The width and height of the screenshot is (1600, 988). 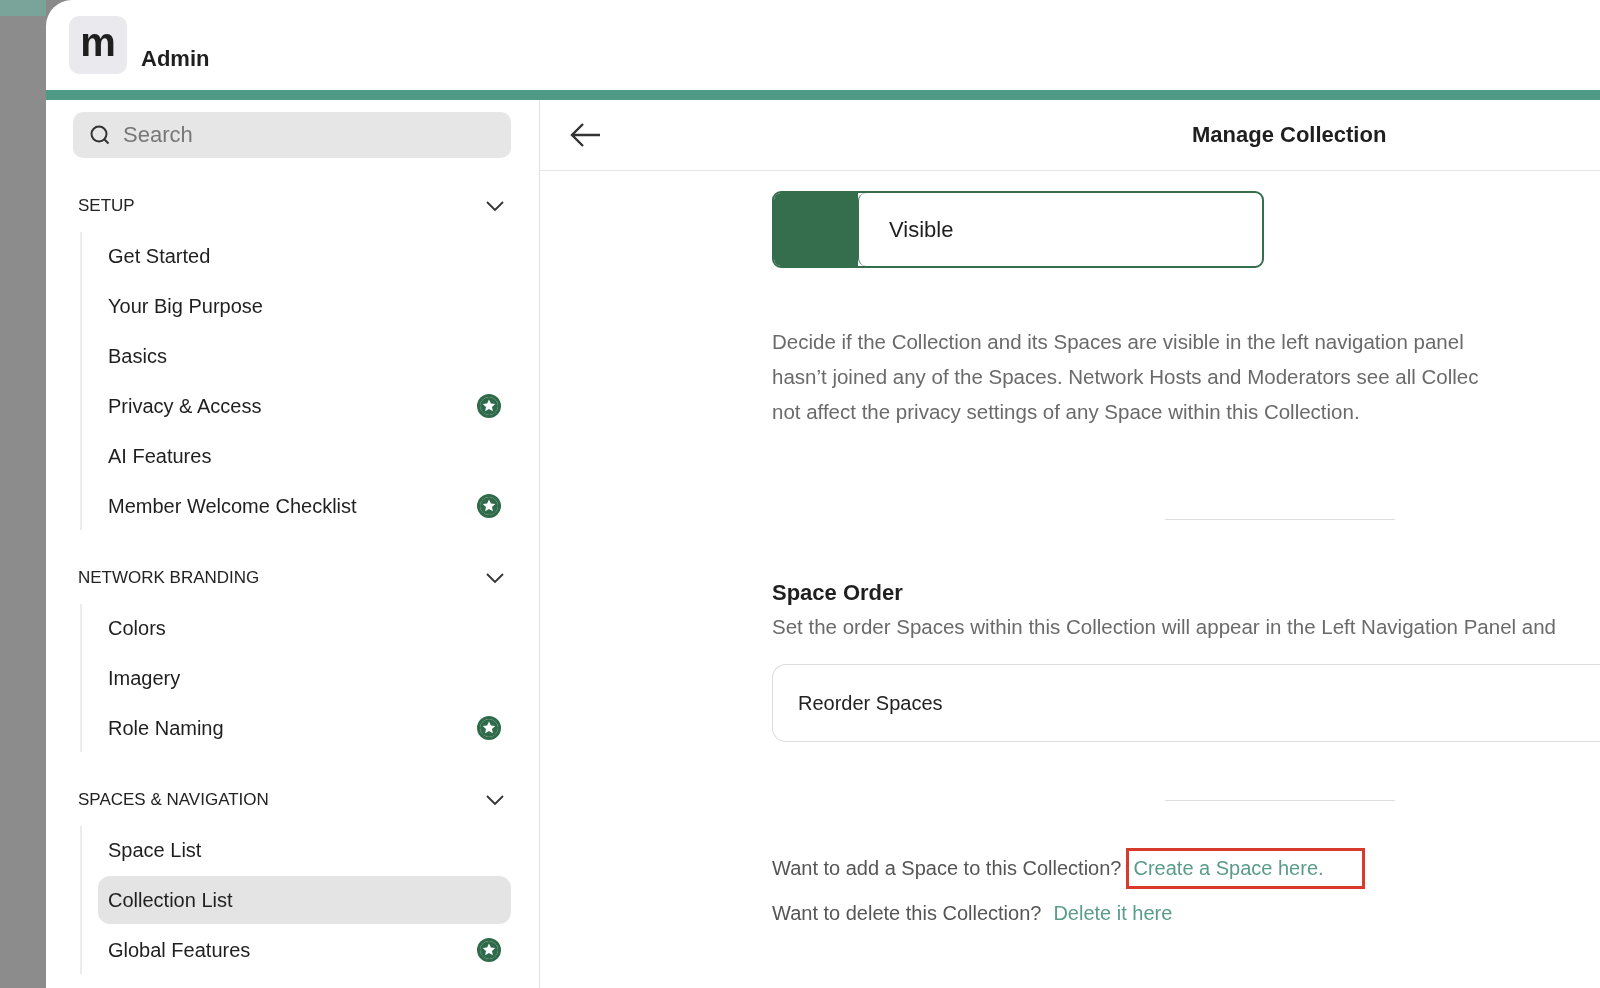 What do you see at coordinates (304, 678) in the screenshot?
I see `sidebar-item: Imagery` at bounding box center [304, 678].